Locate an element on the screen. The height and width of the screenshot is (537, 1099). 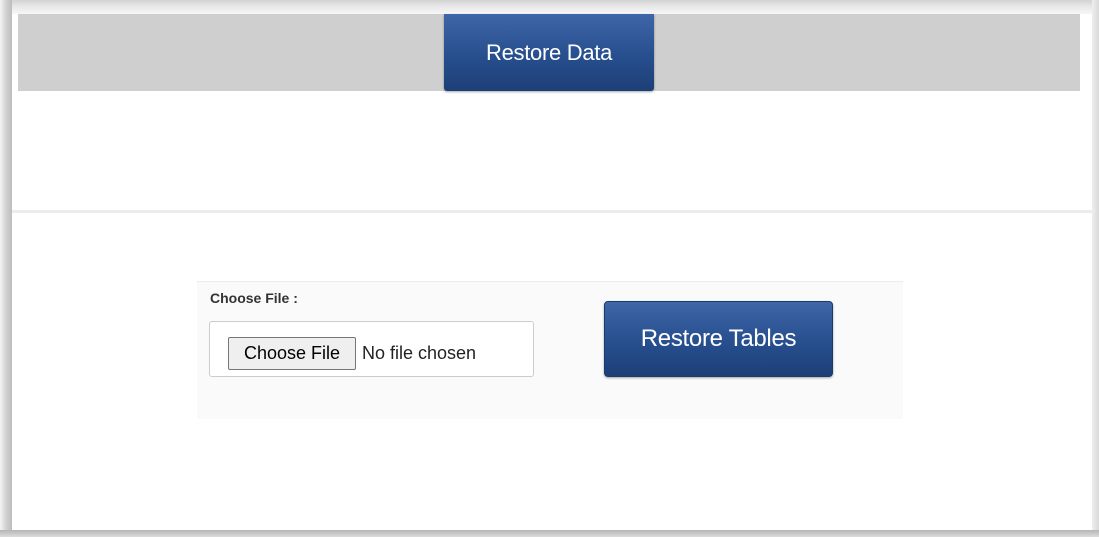
choose-file-label: Choose File : is located at coordinates (254, 298).